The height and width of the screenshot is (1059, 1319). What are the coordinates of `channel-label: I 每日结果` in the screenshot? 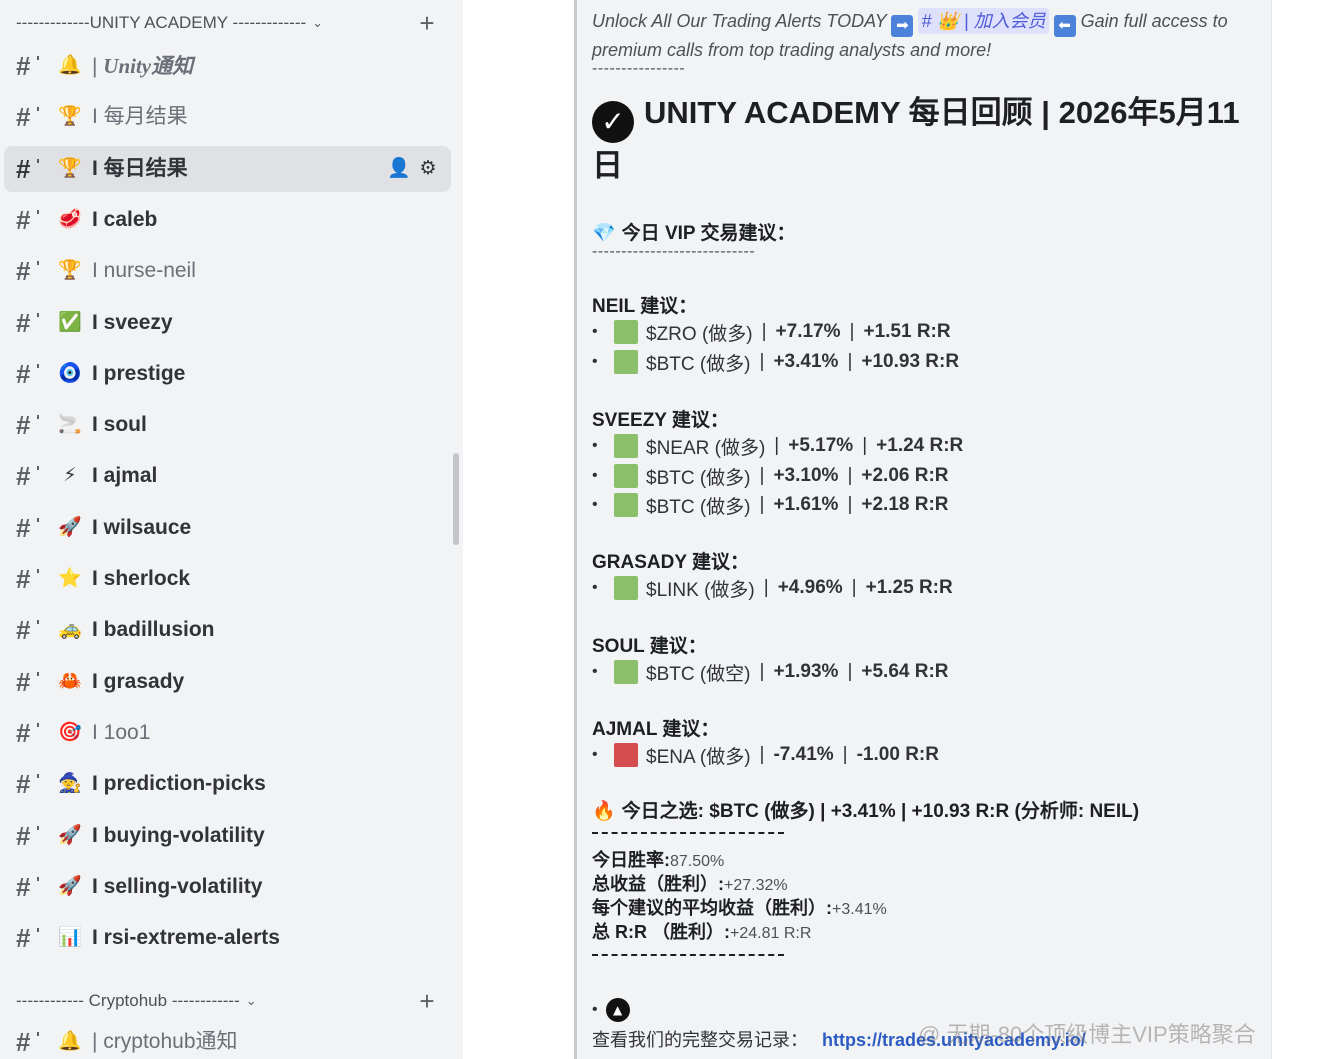 It's located at (140, 168).